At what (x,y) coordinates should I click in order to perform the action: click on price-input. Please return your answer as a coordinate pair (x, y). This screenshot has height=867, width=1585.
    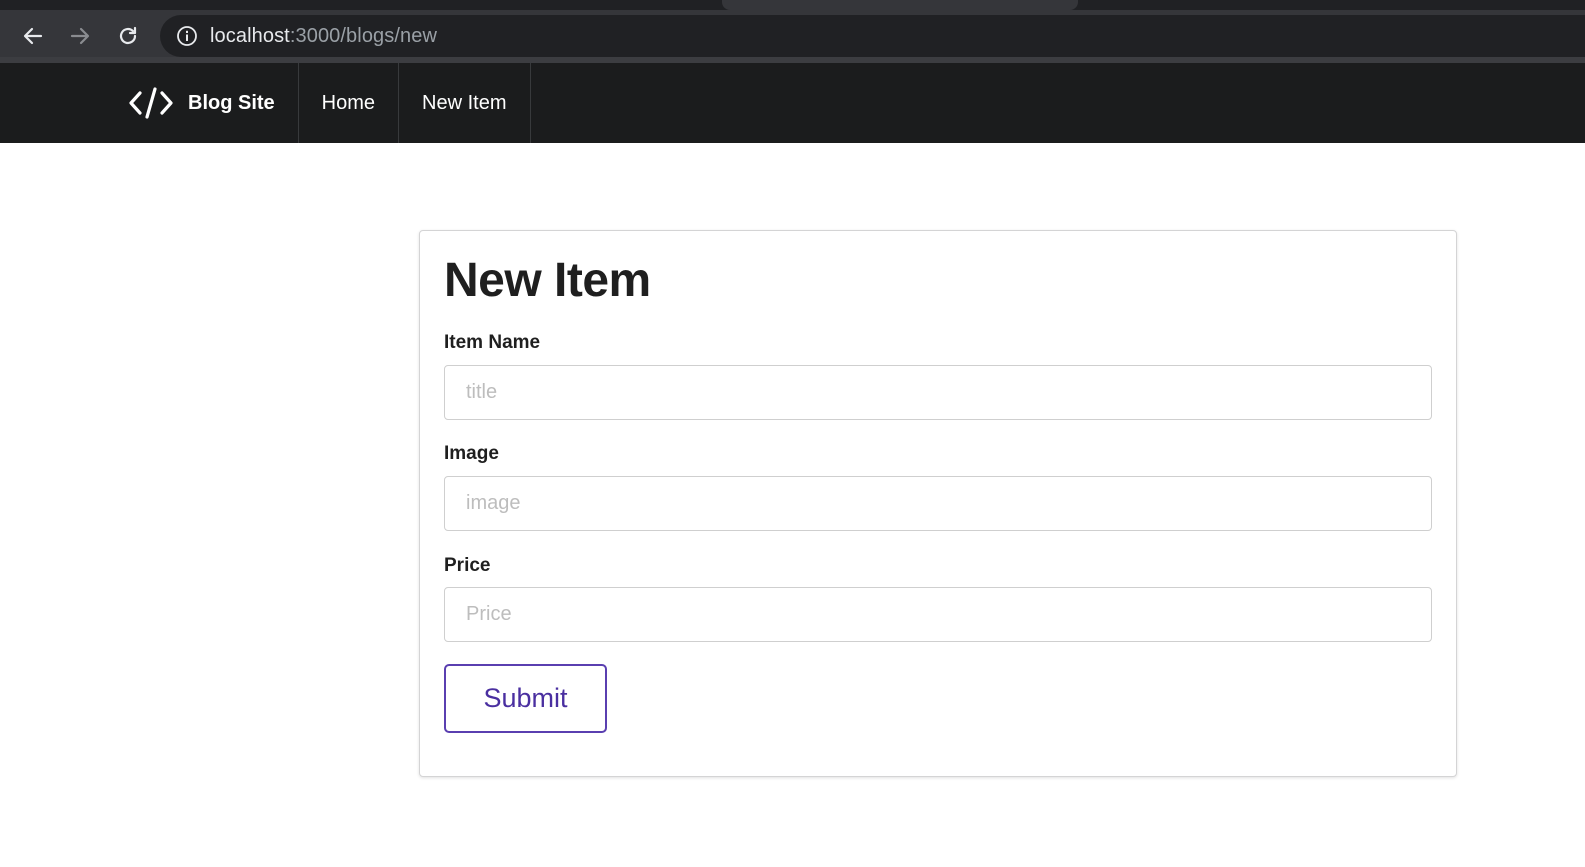
    Looking at the image, I should click on (938, 614).